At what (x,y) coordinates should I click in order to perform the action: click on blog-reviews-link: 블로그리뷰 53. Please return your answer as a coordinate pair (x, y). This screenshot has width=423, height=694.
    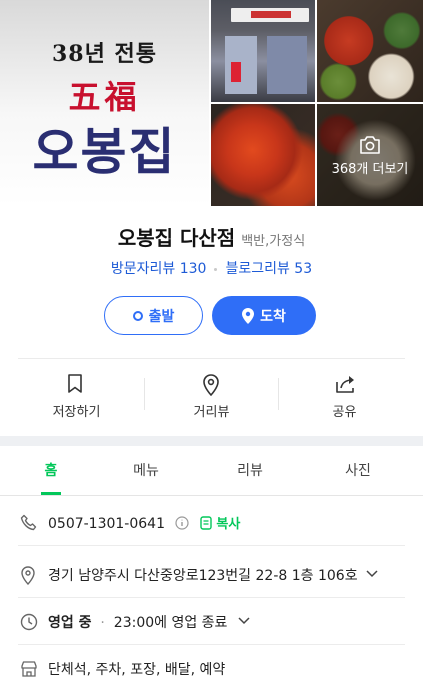
    Looking at the image, I should click on (268, 269).